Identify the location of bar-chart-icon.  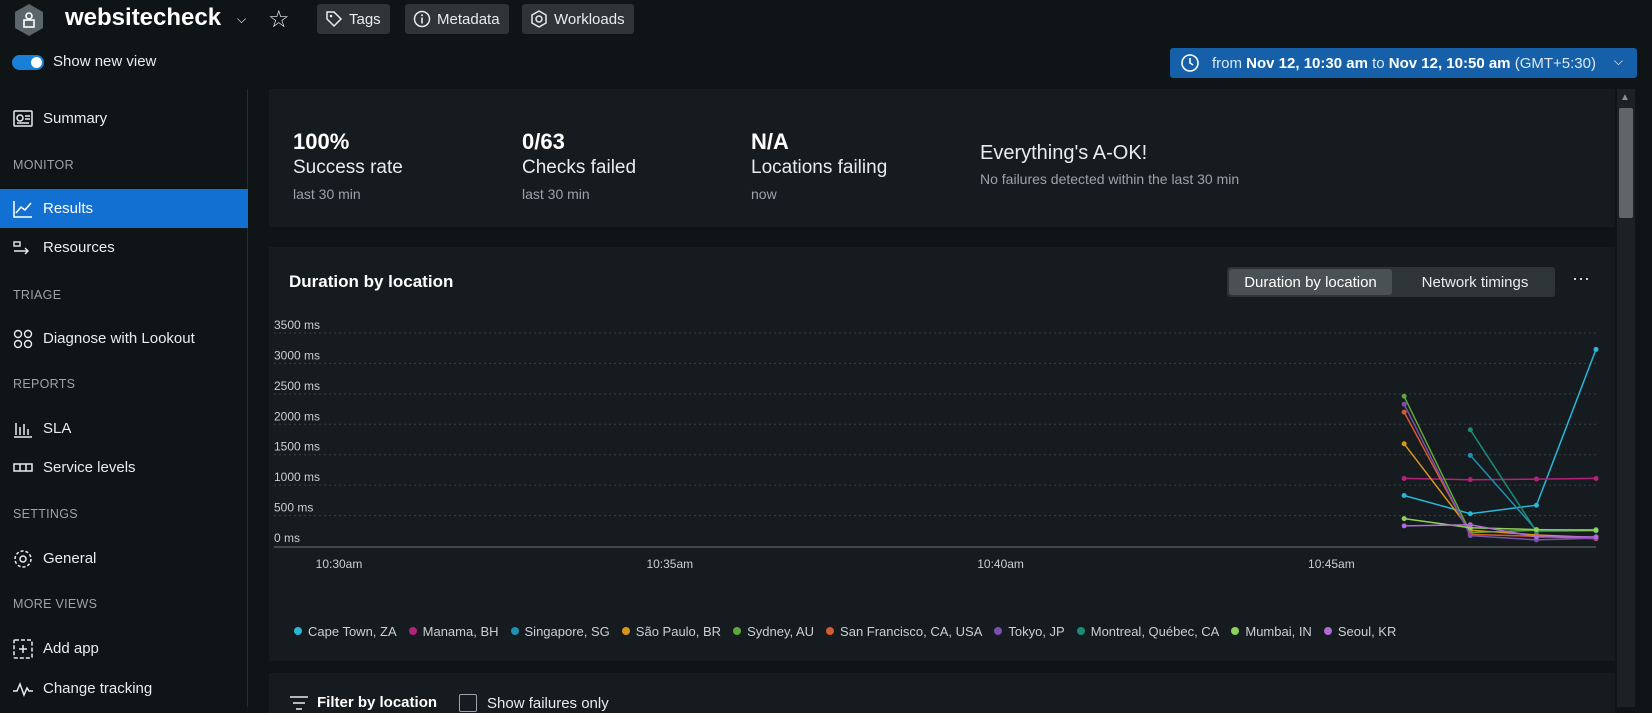
(23, 430).